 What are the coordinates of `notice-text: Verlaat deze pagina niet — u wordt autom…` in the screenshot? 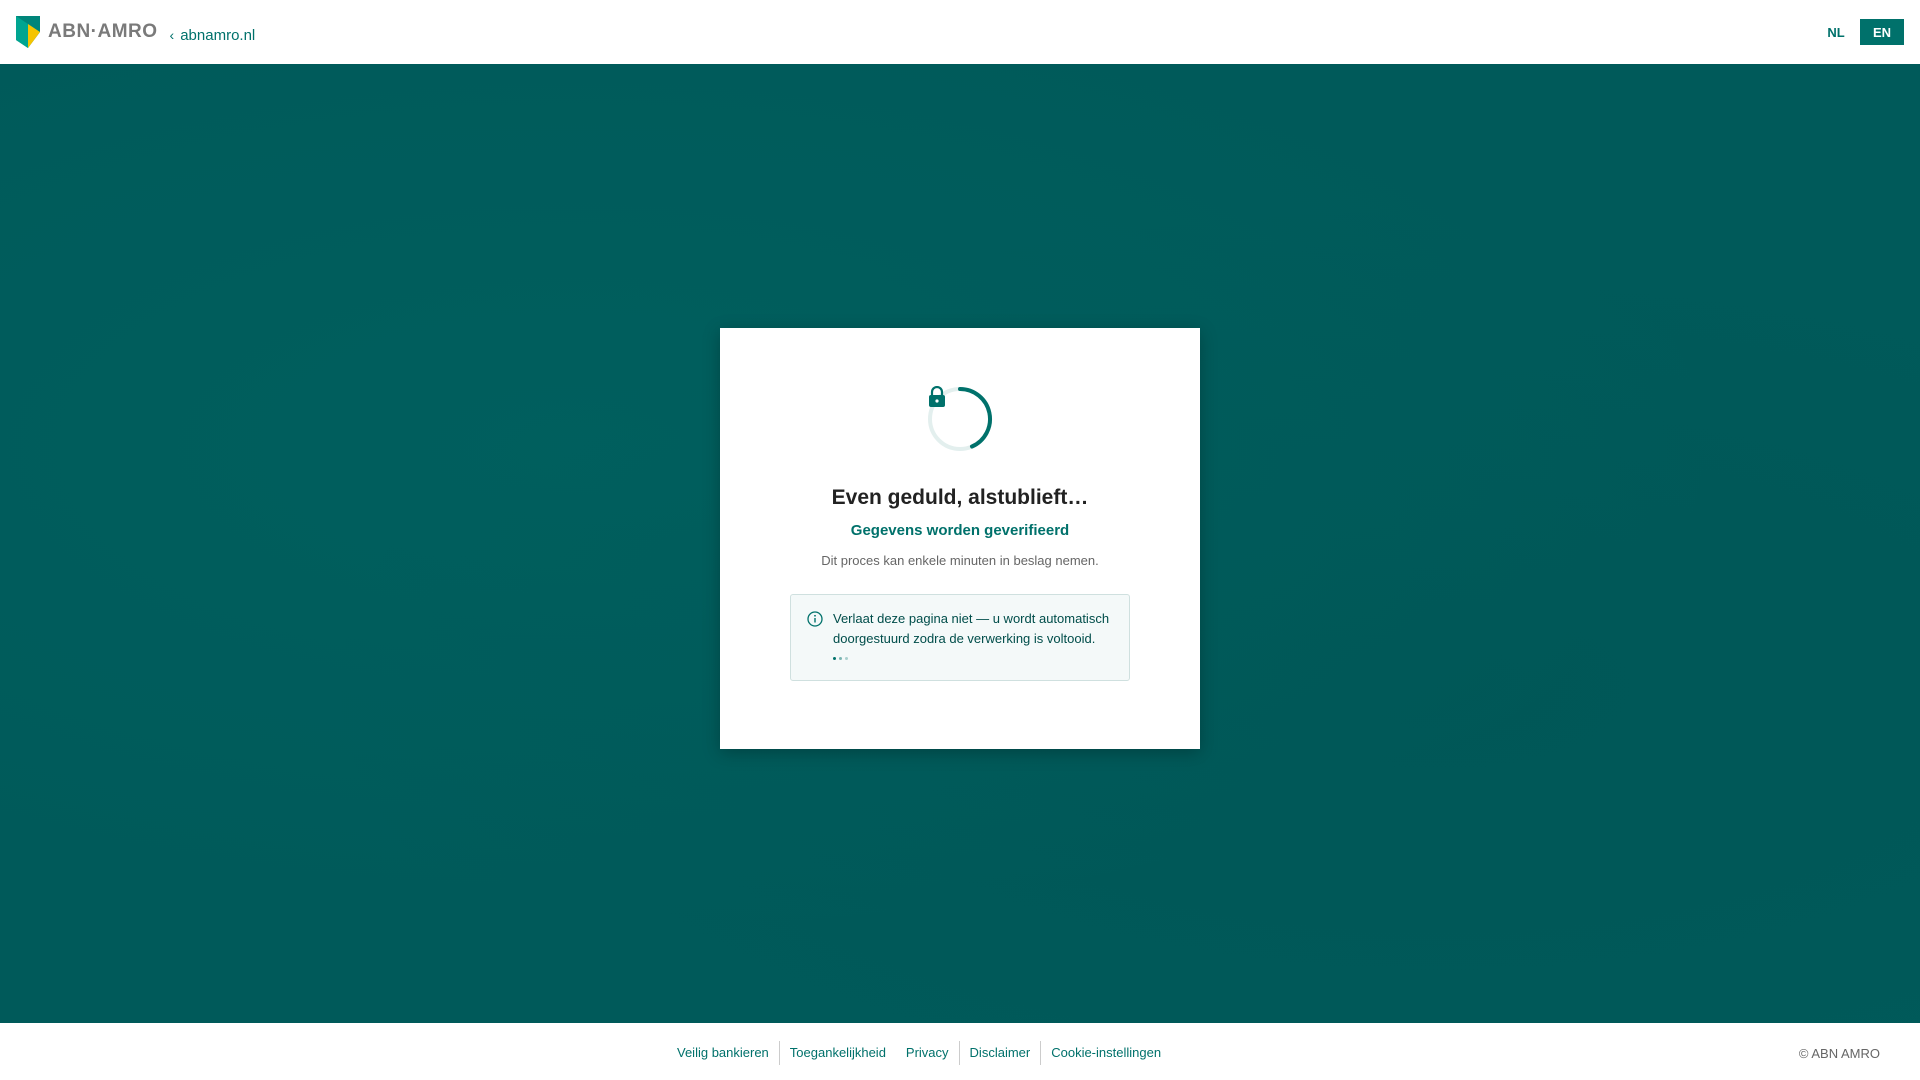 It's located at (971, 628).